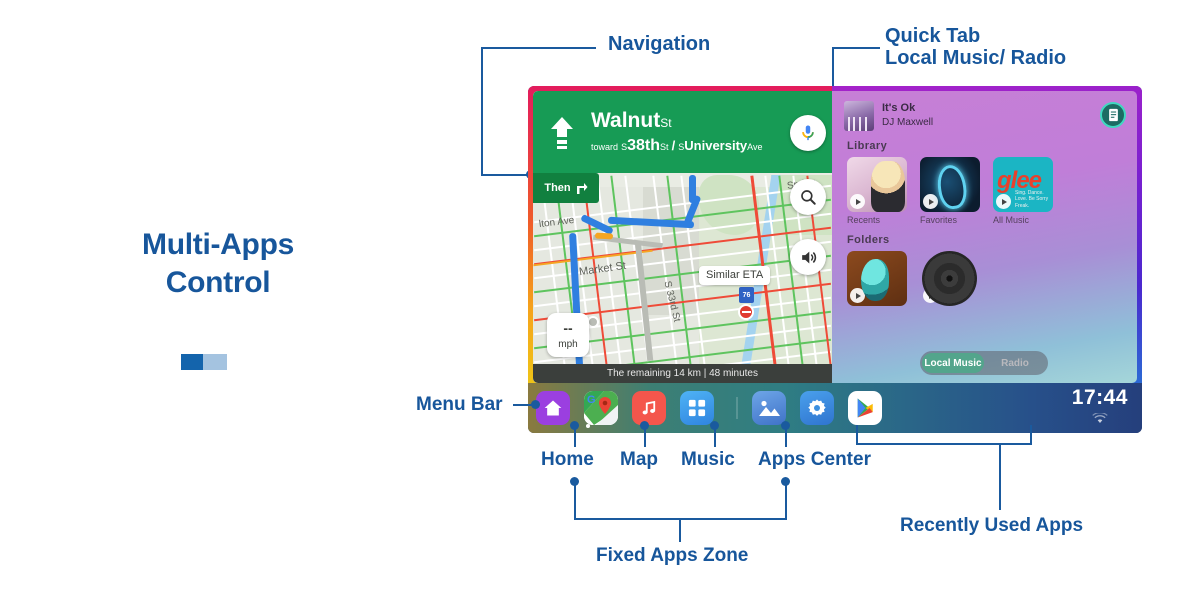 The width and height of the screenshot is (1200, 602). Describe the element at coordinates (672, 555) in the screenshot. I see `annotation-fixed-apps-zone: Fixed Apps Zone` at that location.